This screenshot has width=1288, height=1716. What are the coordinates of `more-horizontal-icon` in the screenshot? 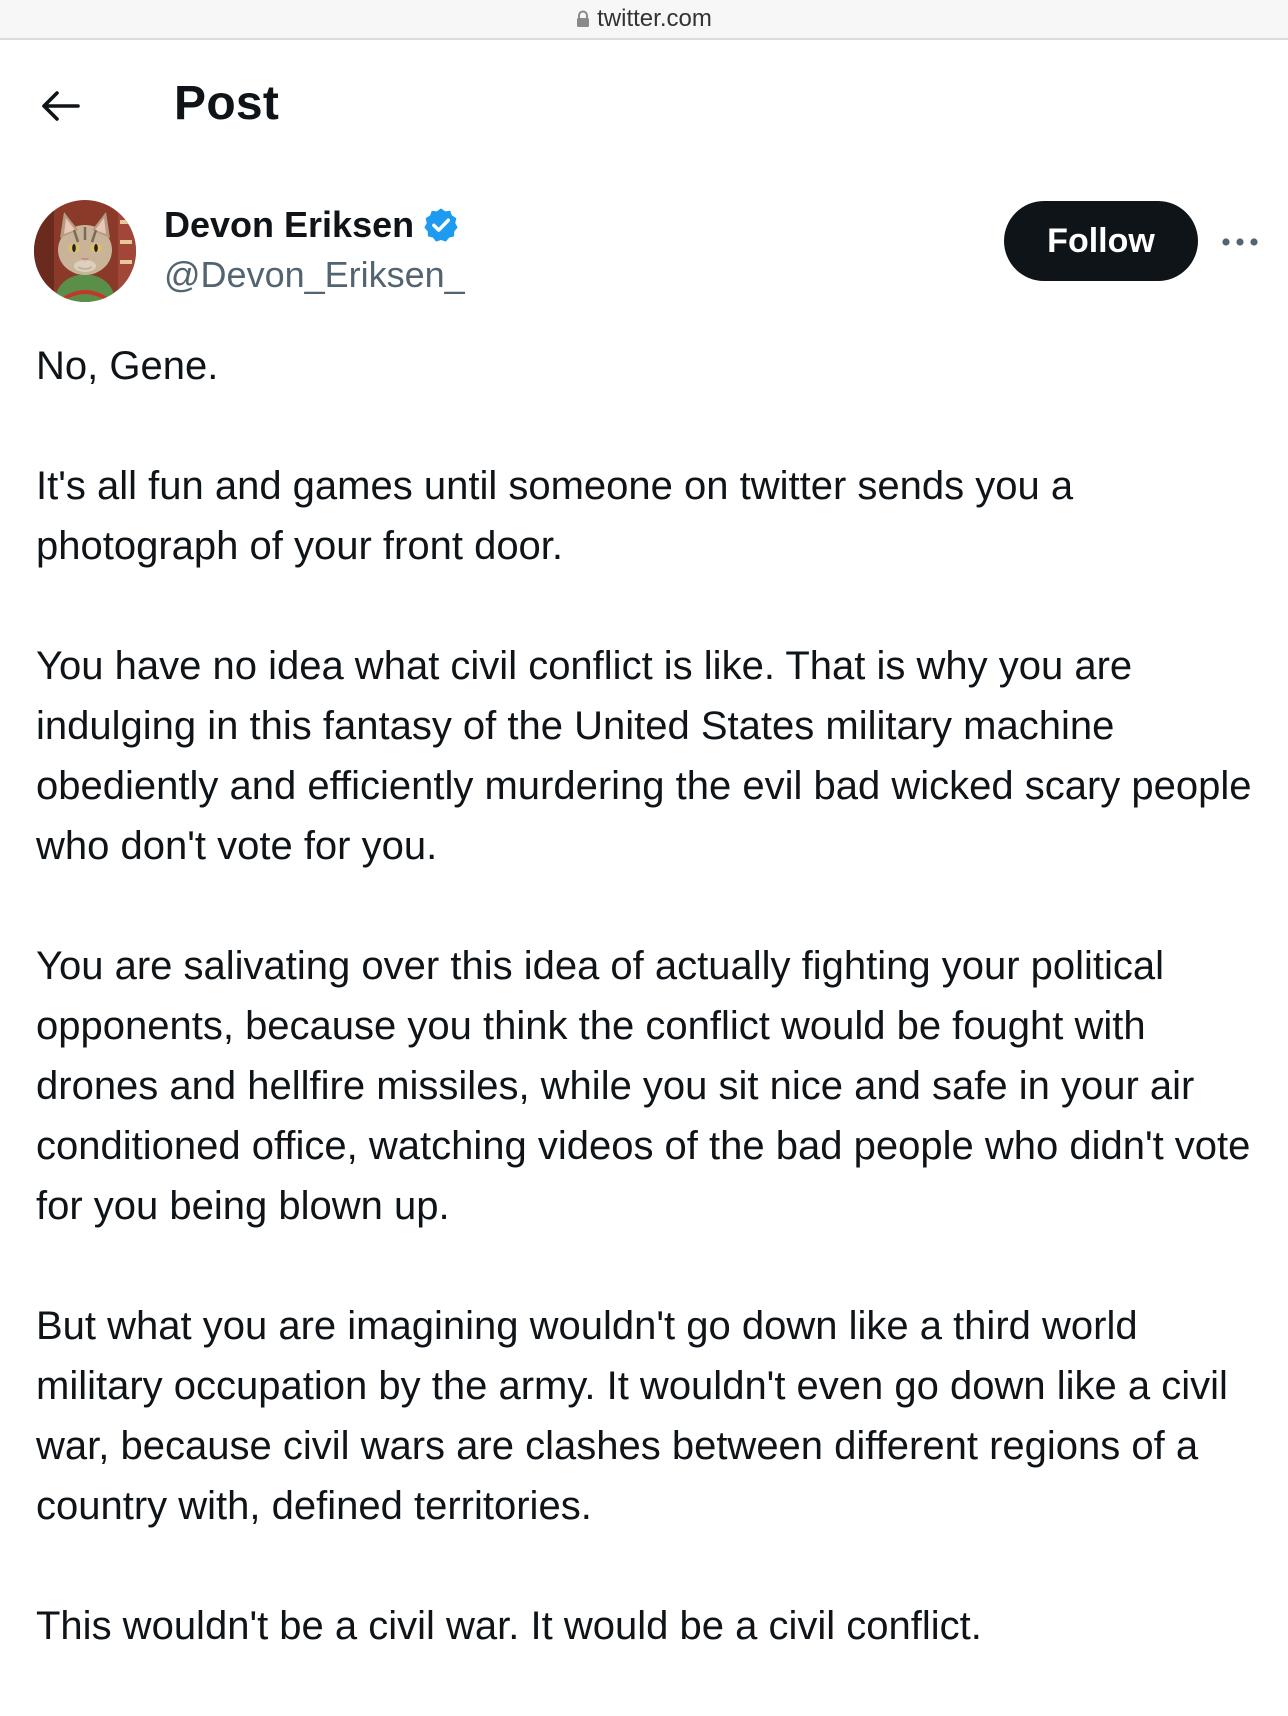 It's located at (1240, 242).